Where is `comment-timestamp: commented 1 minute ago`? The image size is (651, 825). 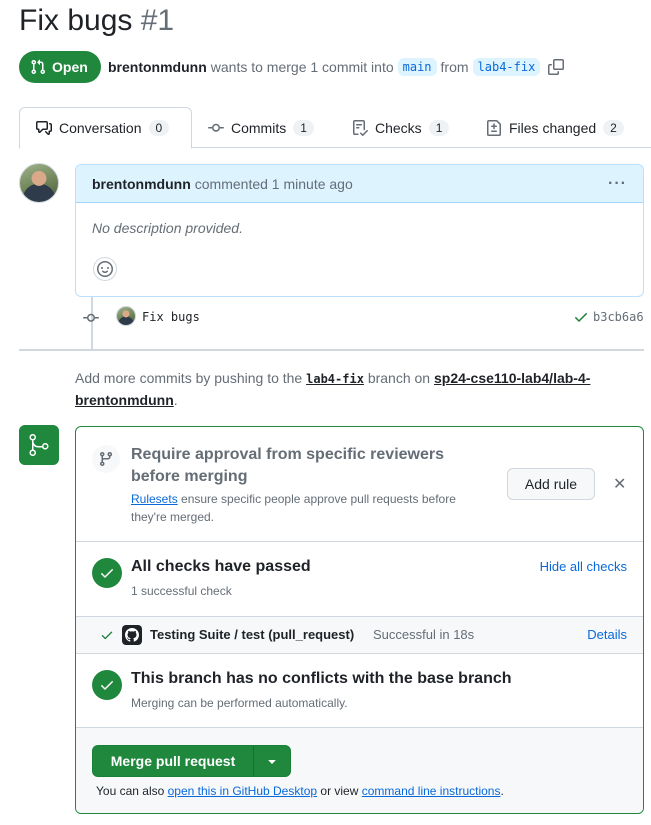
comment-timestamp: commented 1 minute ago is located at coordinates (273, 183).